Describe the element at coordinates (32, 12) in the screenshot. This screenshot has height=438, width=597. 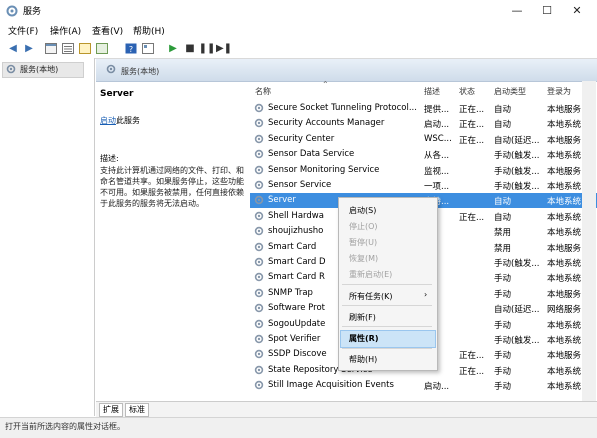
I see `window-title: 服务` at that location.